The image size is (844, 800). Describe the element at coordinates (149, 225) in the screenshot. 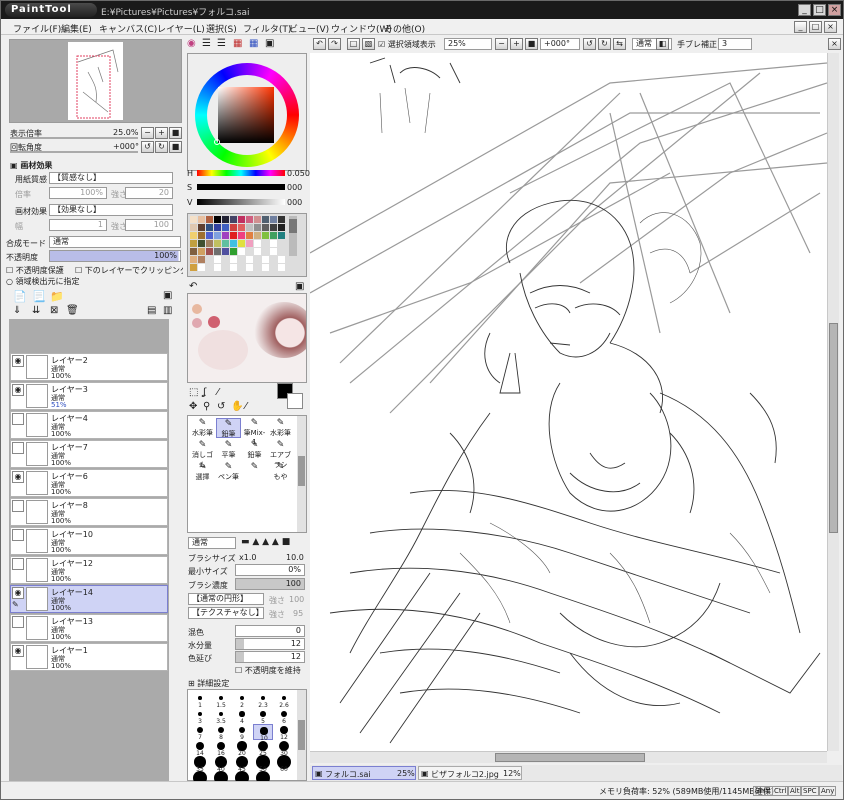

I see `effect-intensity-field: 100` at that location.